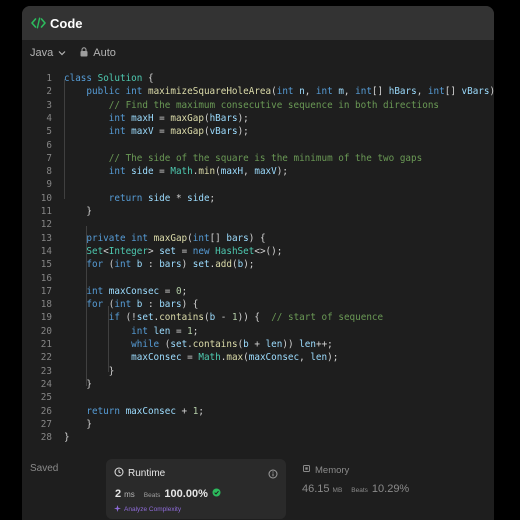 This screenshot has height=520, width=520. What do you see at coordinates (152, 495) in the screenshot?
I see `runtime-beats-label: Beats` at bounding box center [152, 495].